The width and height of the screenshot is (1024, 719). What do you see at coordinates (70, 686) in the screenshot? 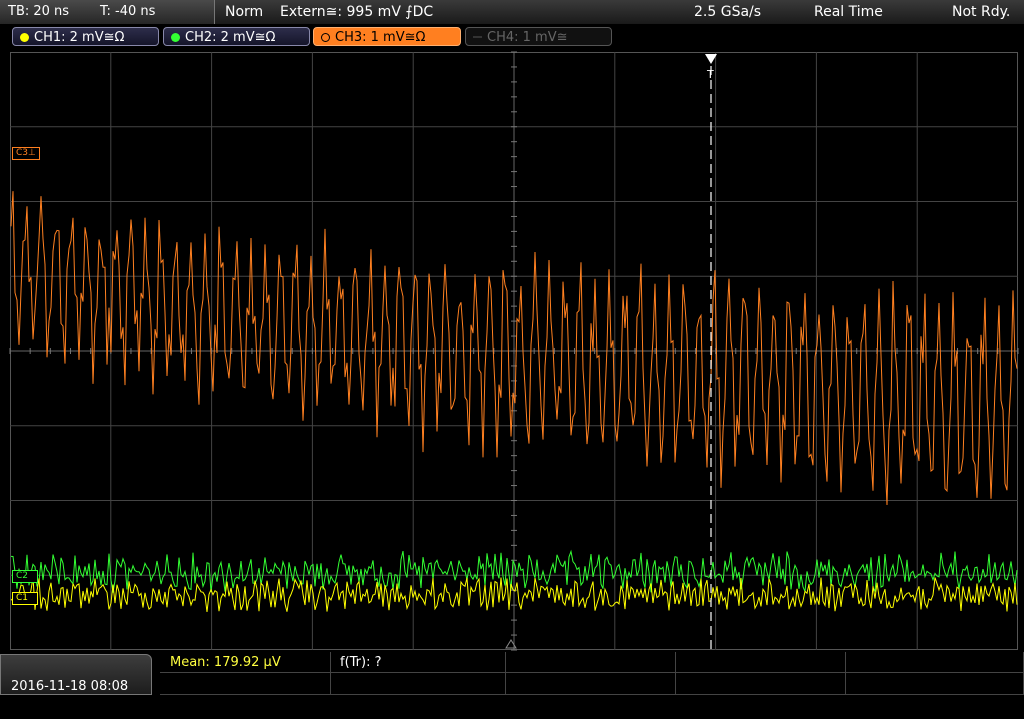
I see `datetime-label: 2016-11-18 08:08` at bounding box center [70, 686].